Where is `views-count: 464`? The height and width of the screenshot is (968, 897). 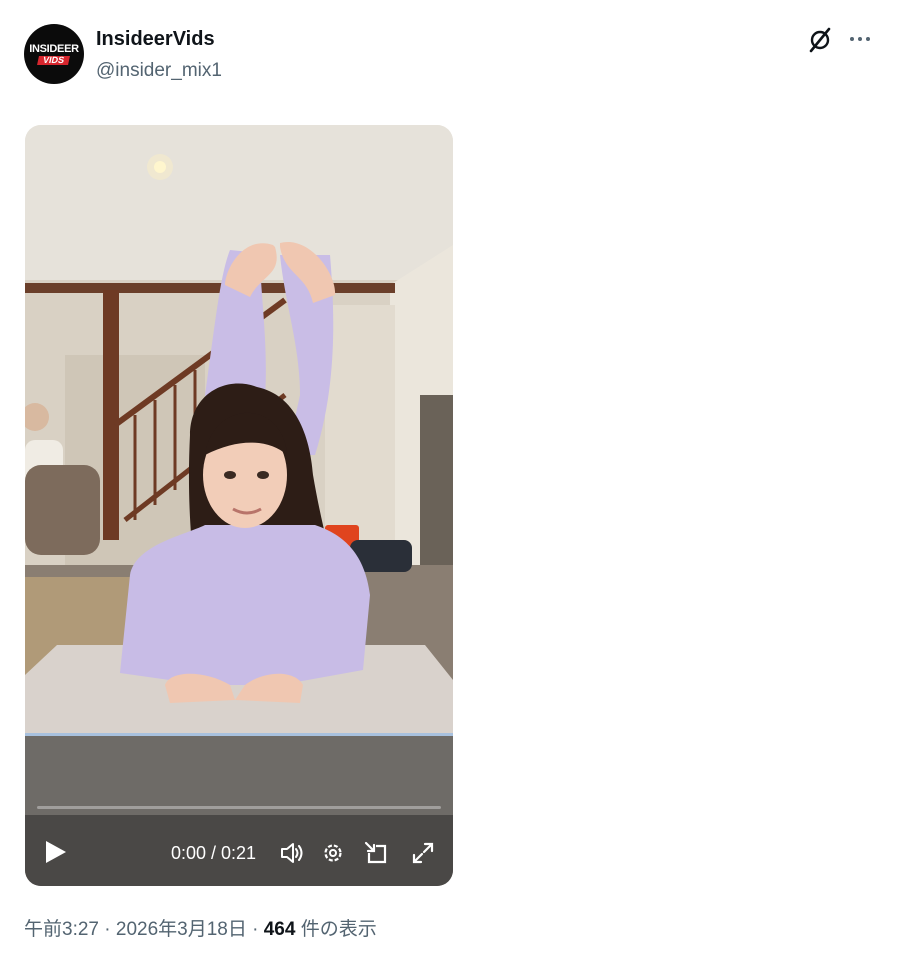
views-count: 464 is located at coordinates (279, 929).